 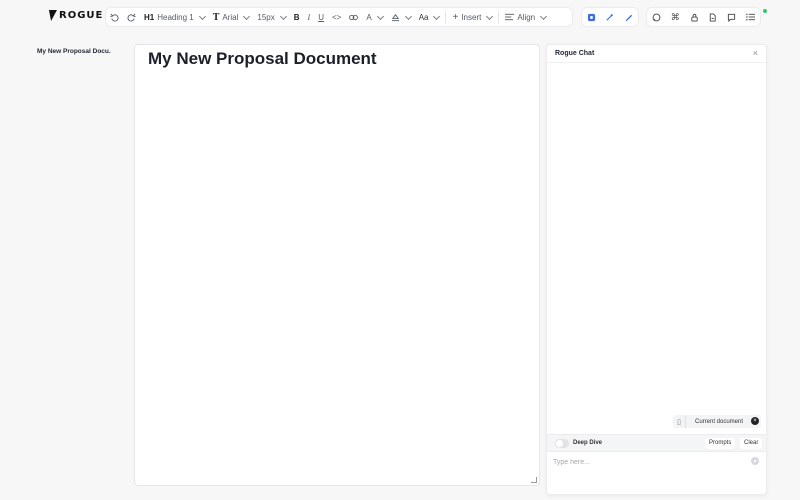 What do you see at coordinates (679, 421) in the screenshot?
I see `document-icon: ▯` at bounding box center [679, 421].